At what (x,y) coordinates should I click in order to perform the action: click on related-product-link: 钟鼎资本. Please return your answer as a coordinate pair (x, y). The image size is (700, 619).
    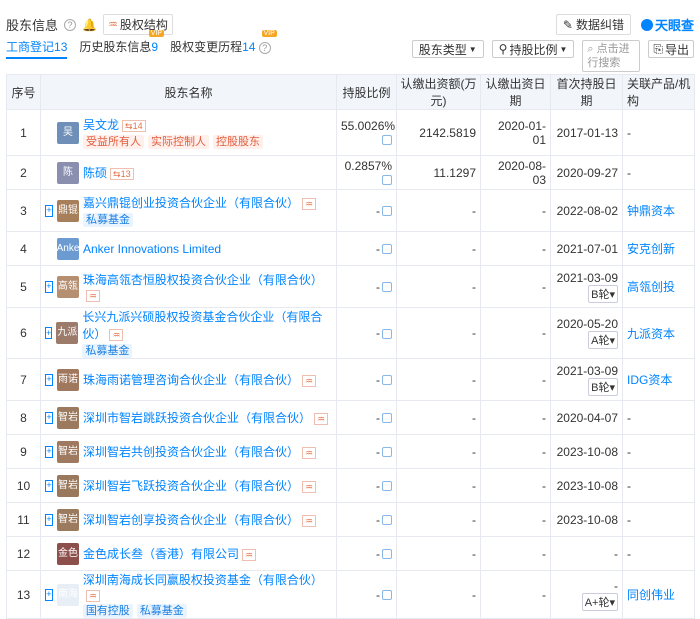
    Looking at the image, I should click on (651, 211).